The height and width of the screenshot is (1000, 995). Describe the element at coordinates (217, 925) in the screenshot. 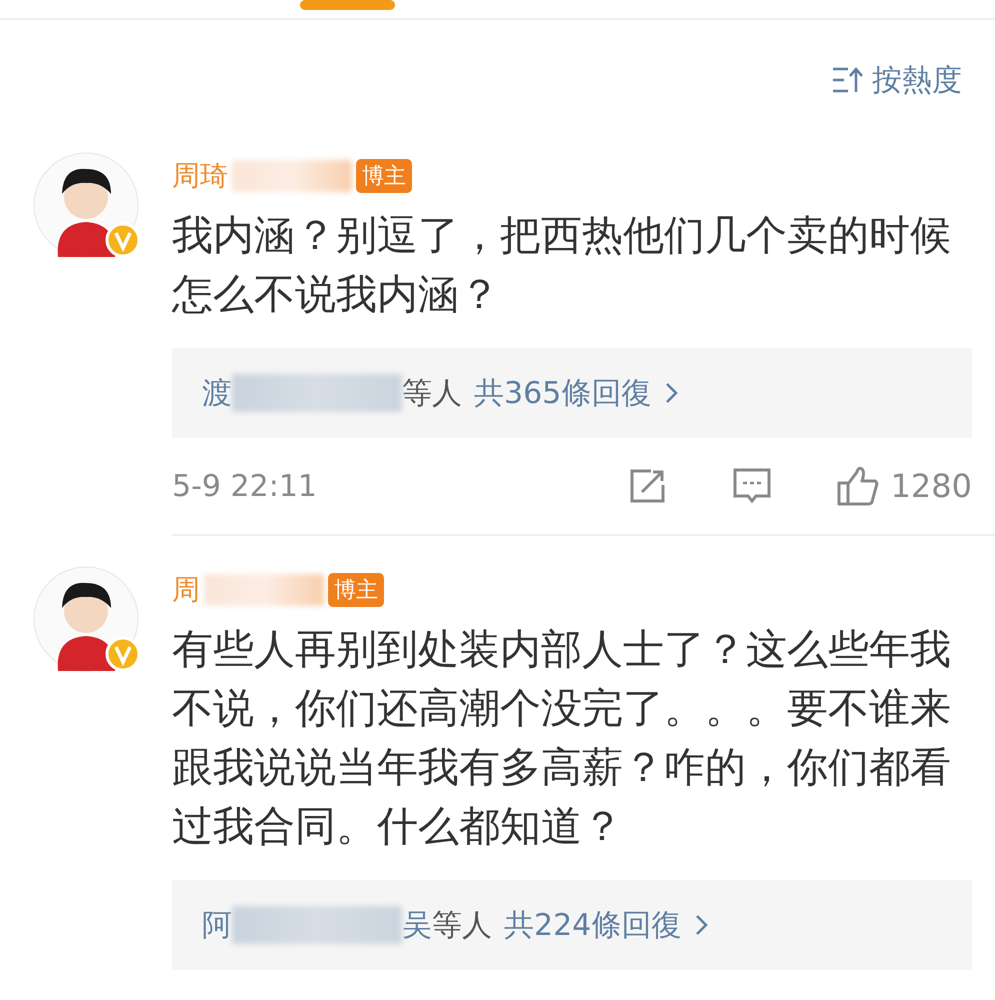

I see `reply-user: 阿` at that location.